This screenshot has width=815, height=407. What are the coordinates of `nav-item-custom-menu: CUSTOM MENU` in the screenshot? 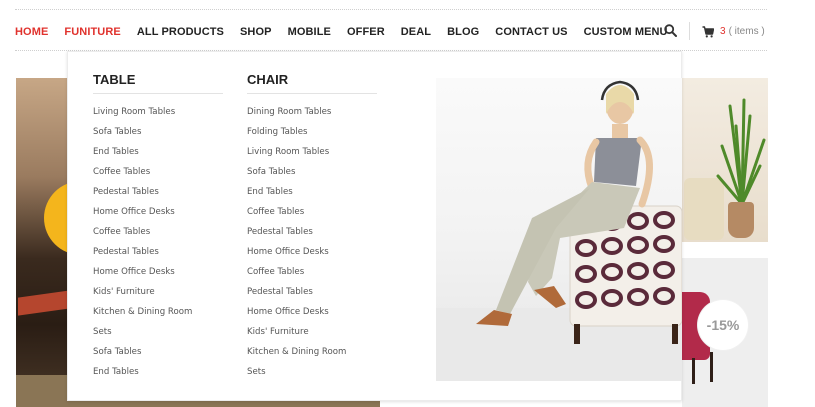 It's located at (626, 32).